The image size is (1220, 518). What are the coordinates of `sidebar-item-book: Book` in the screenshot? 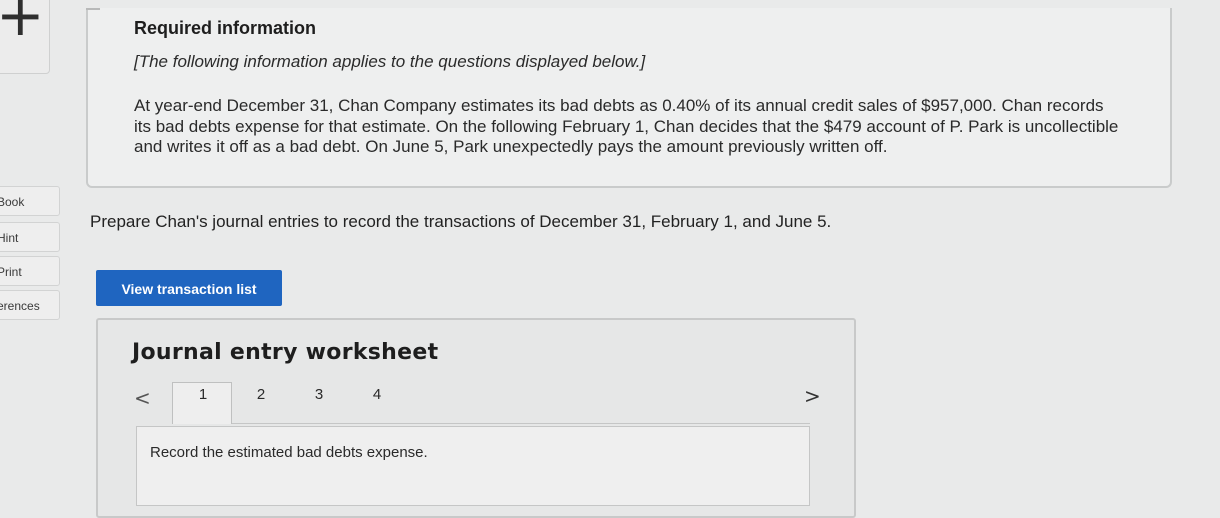 It's located at (30, 201).